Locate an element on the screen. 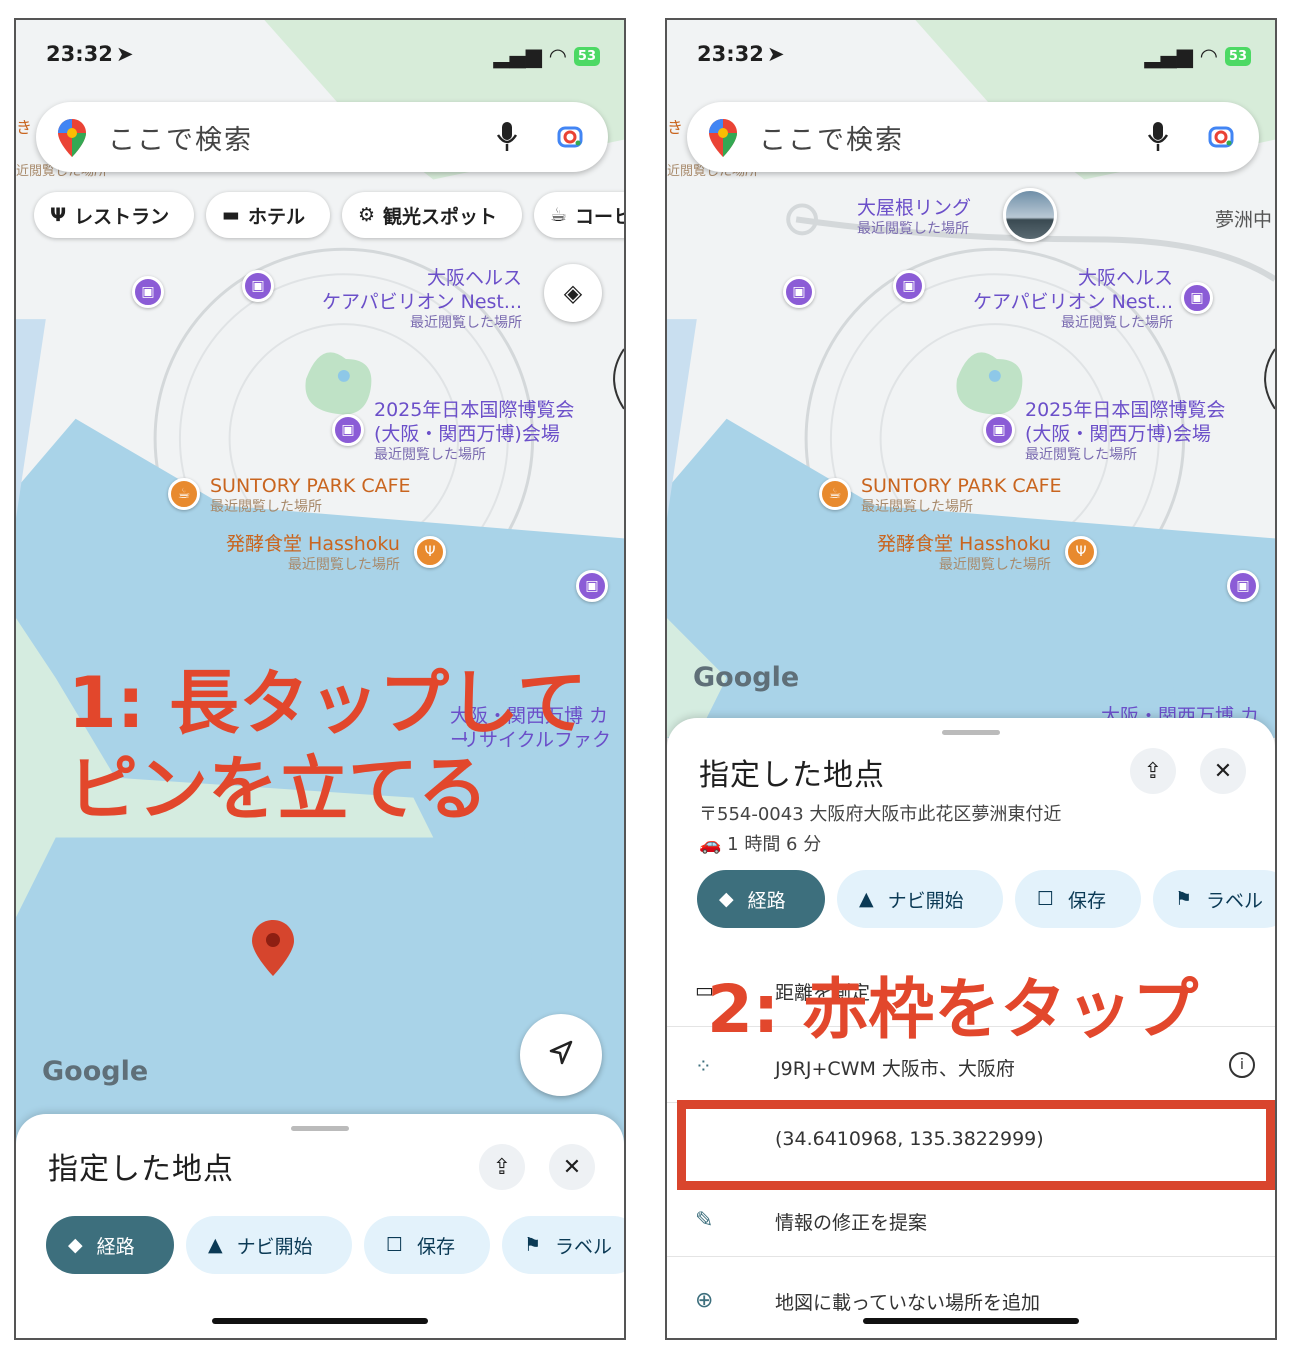 The image size is (1294, 1358). chip-restaurant: Ψ レストラン is located at coordinates (114, 215).